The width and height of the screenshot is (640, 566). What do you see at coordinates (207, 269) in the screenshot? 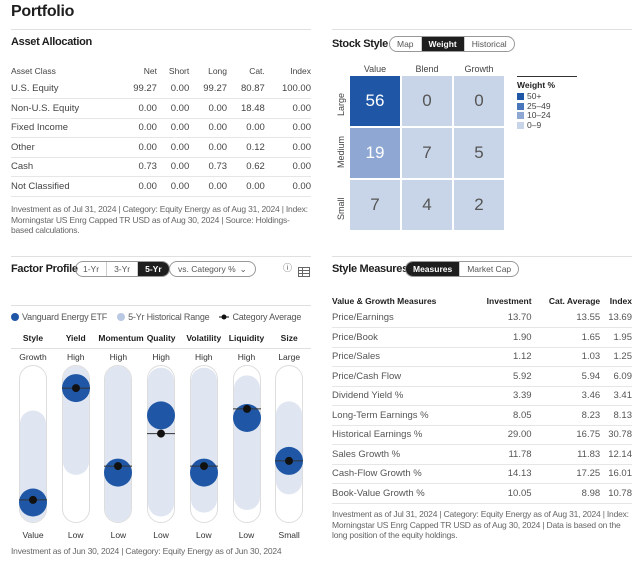
I see `comparison-label: vs. Category %` at bounding box center [207, 269].